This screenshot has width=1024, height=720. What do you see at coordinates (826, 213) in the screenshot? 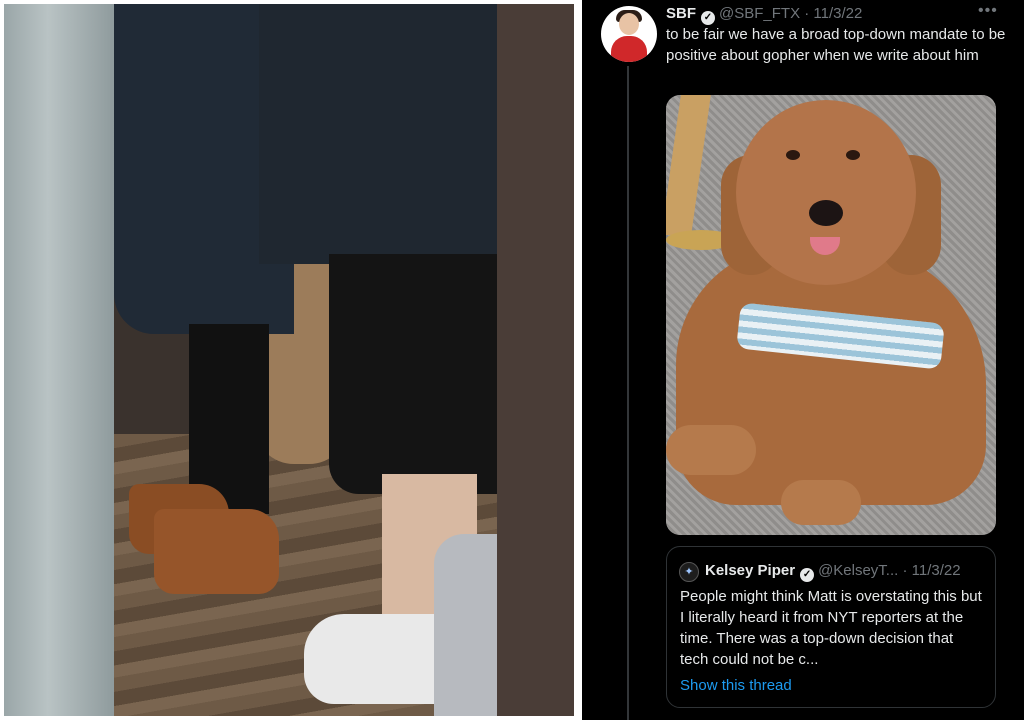
I see `dog-nose` at bounding box center [826, 213].